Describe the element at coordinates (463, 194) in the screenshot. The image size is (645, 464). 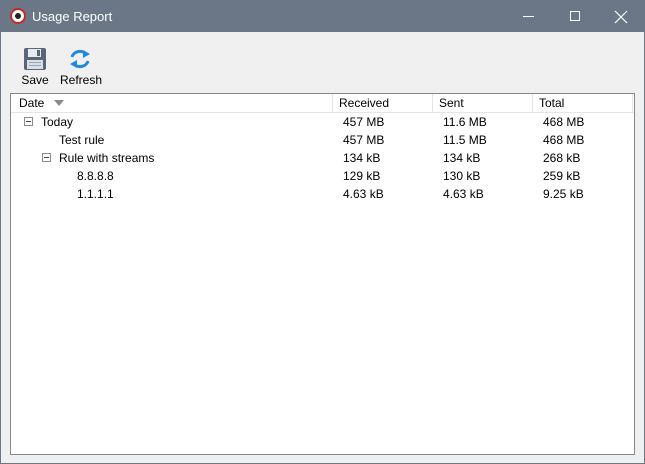
I see `row-sent: 4.63 kB` at that location.